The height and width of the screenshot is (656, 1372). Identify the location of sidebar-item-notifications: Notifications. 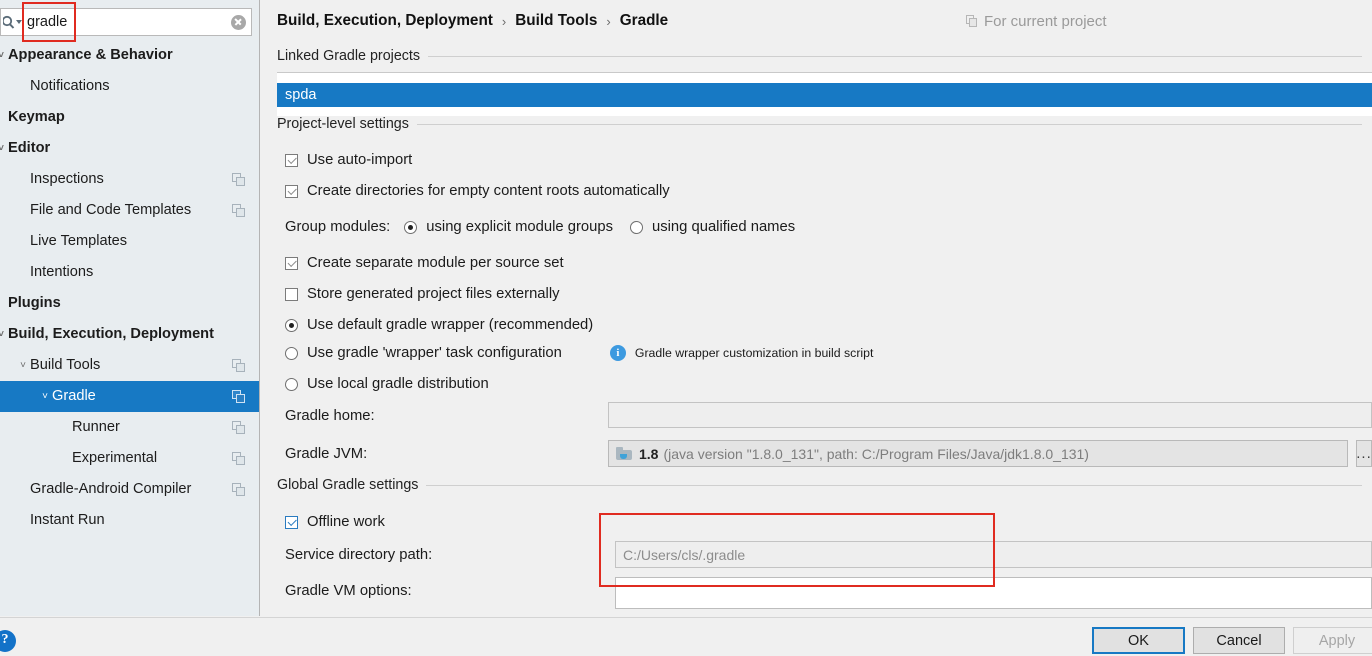
(129, 86).